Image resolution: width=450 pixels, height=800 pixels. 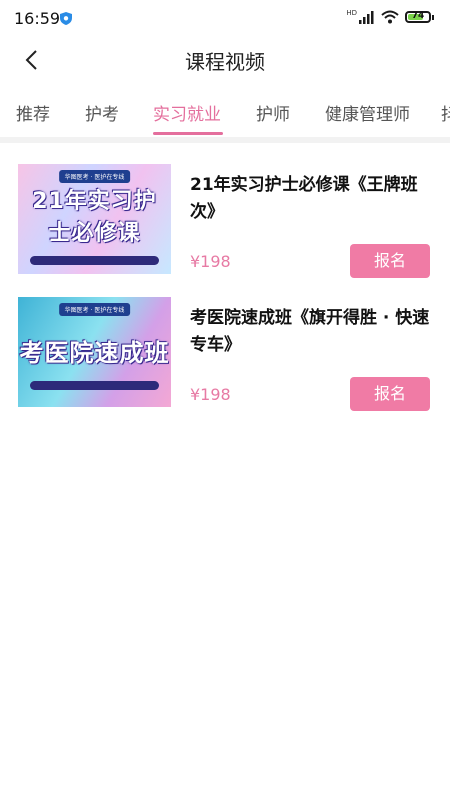 I want to click on course-thumbnail: 华图医考 · 医护在专线 21年实习护士必修课, so click(x=94, y=219).